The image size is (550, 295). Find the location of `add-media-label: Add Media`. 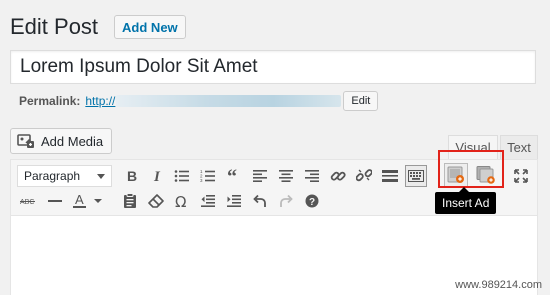

add-media-label: Add Media is located at coordinates (72, 141).